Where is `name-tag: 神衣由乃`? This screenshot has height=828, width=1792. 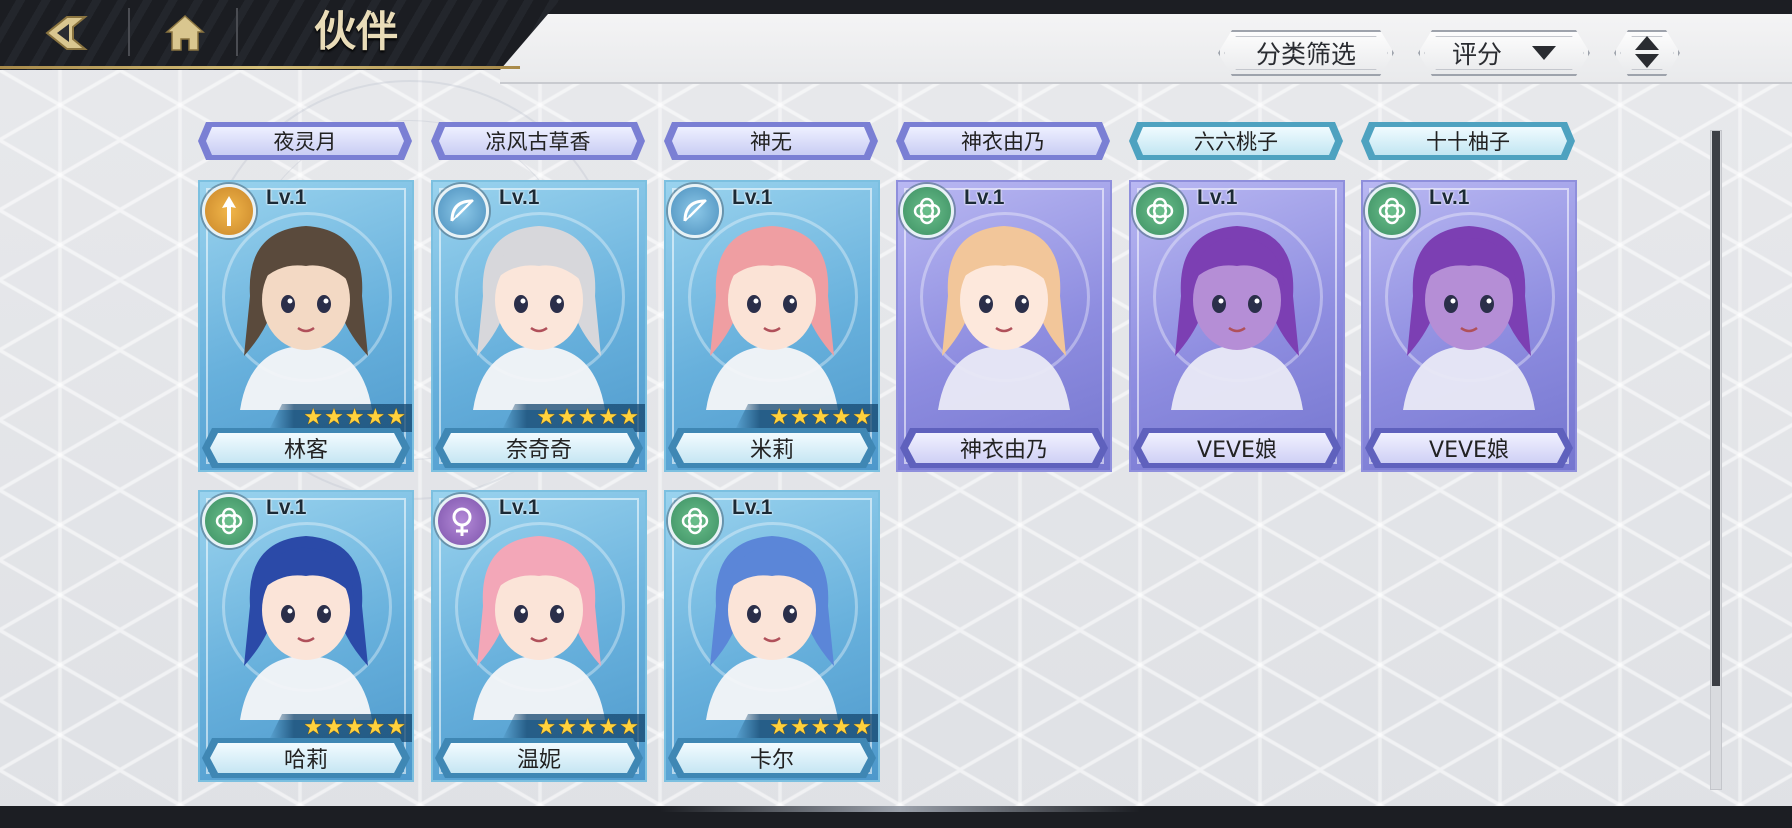
name-tag: 神衣由乃 is located at coordinates (1003, 141).